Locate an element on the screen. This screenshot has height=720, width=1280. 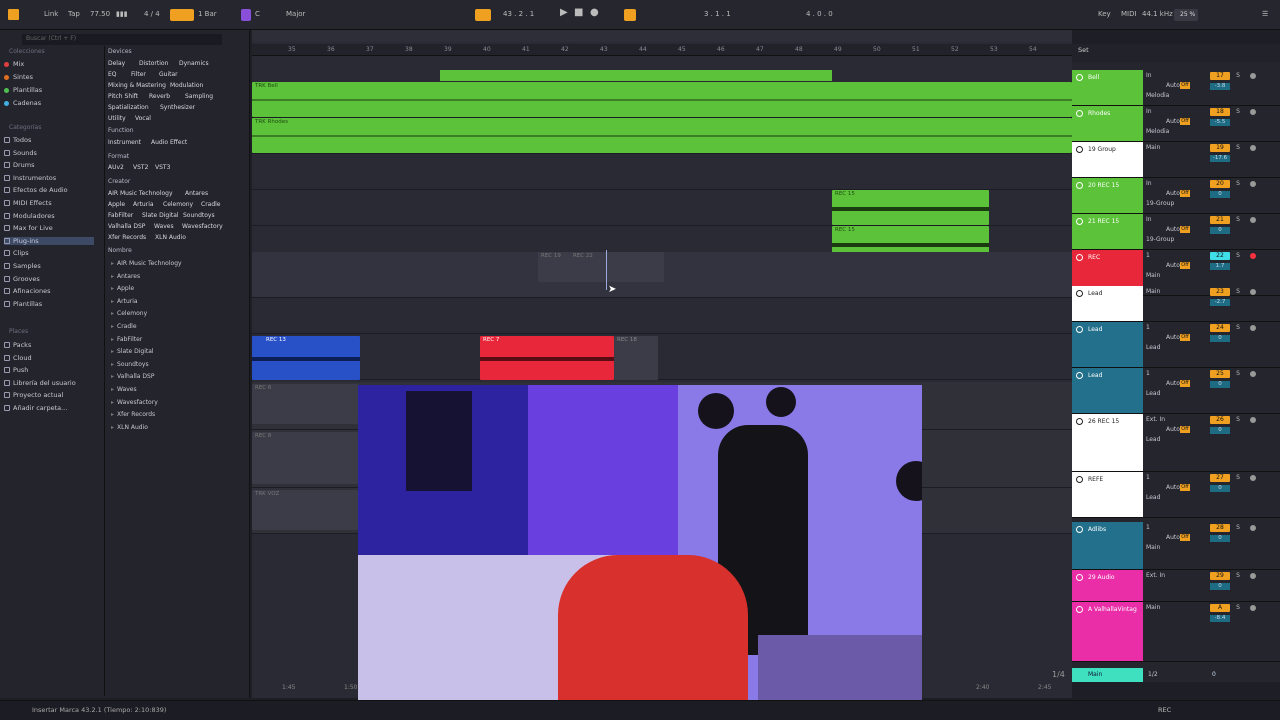
device-tag: Reverb is located at coordinates (159, 96).